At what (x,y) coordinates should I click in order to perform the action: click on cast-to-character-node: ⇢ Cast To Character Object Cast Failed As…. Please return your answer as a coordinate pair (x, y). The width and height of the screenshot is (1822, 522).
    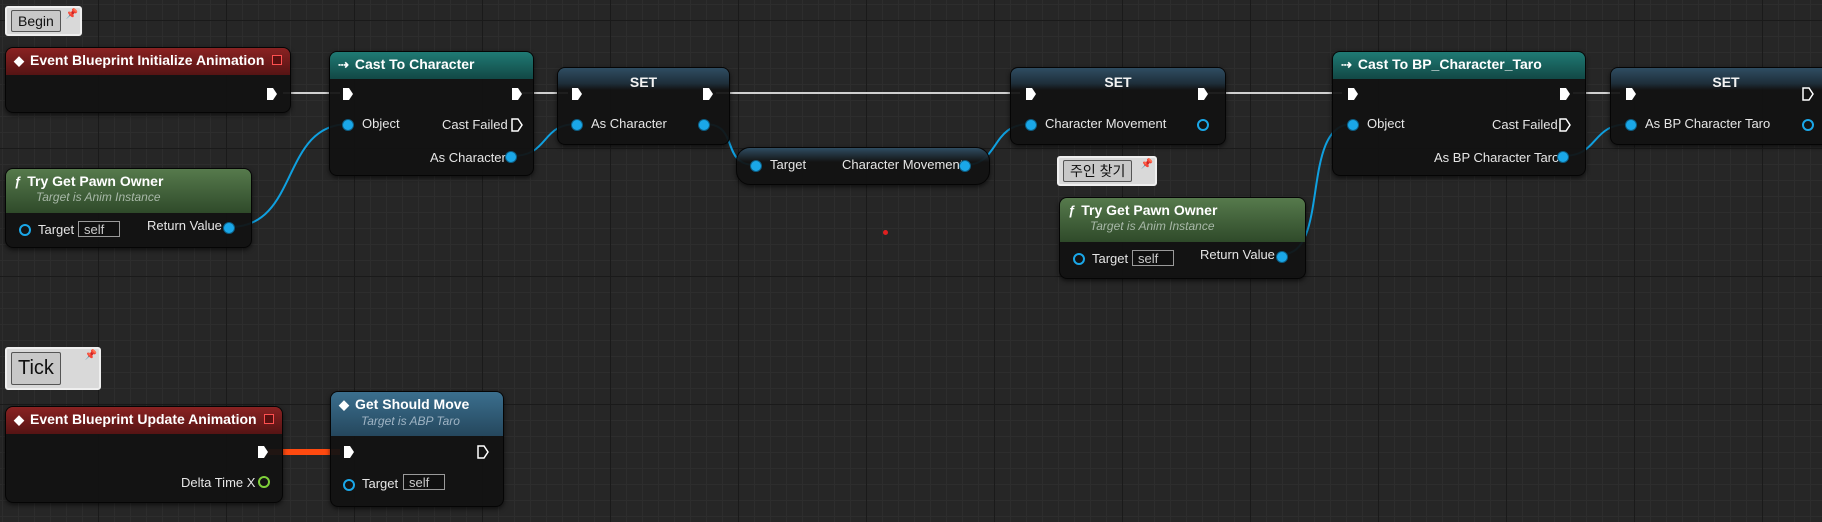
    Looking at the image, I should click on (431, 113).